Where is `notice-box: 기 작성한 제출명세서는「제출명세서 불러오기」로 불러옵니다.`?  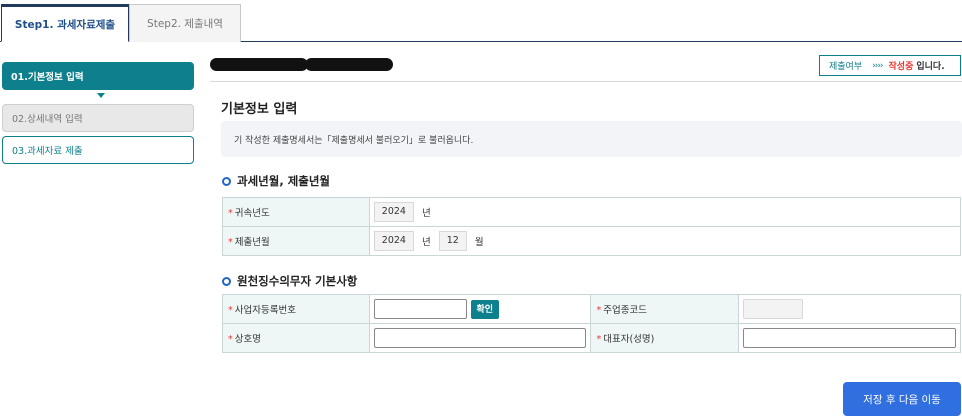 notice-box: 기 작성한 제출명세서는「제출명세서 불러오기」로 불러옵니다. is located at coordinates (591, 139).